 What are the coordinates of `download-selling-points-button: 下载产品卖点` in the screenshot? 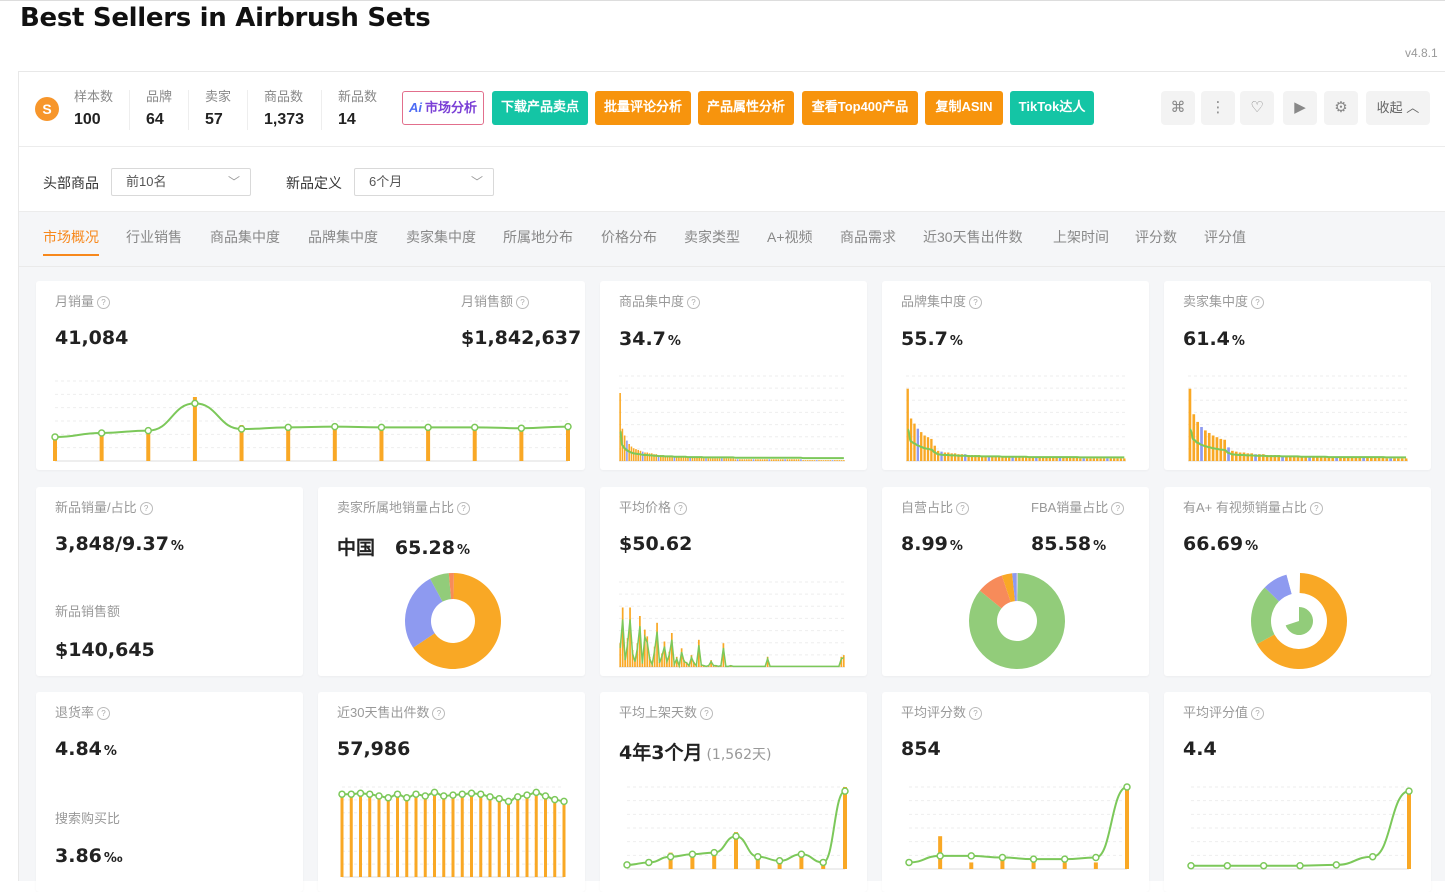 It's located at (540, 108).